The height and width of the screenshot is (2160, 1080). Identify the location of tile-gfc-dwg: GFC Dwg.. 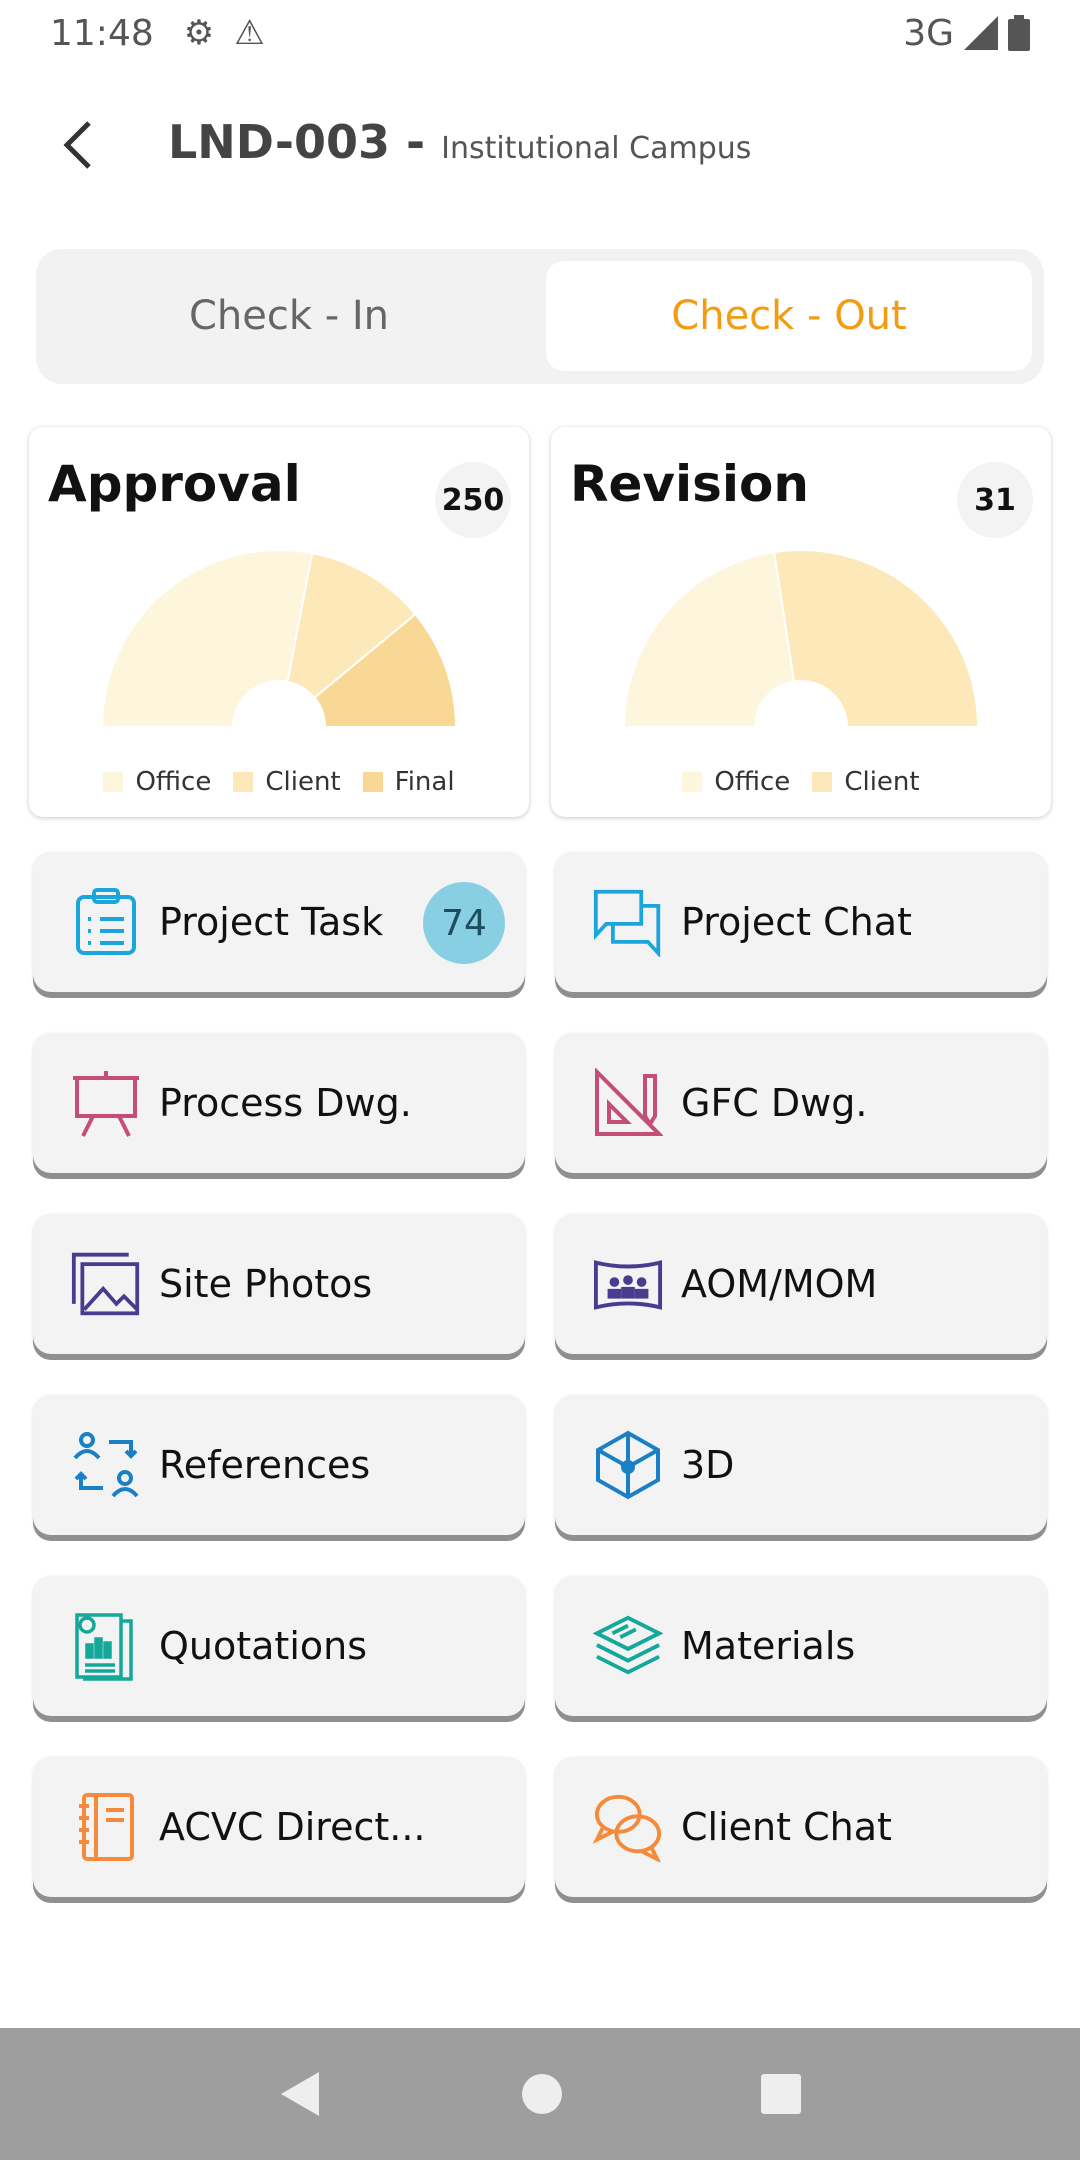
(801, 1103).